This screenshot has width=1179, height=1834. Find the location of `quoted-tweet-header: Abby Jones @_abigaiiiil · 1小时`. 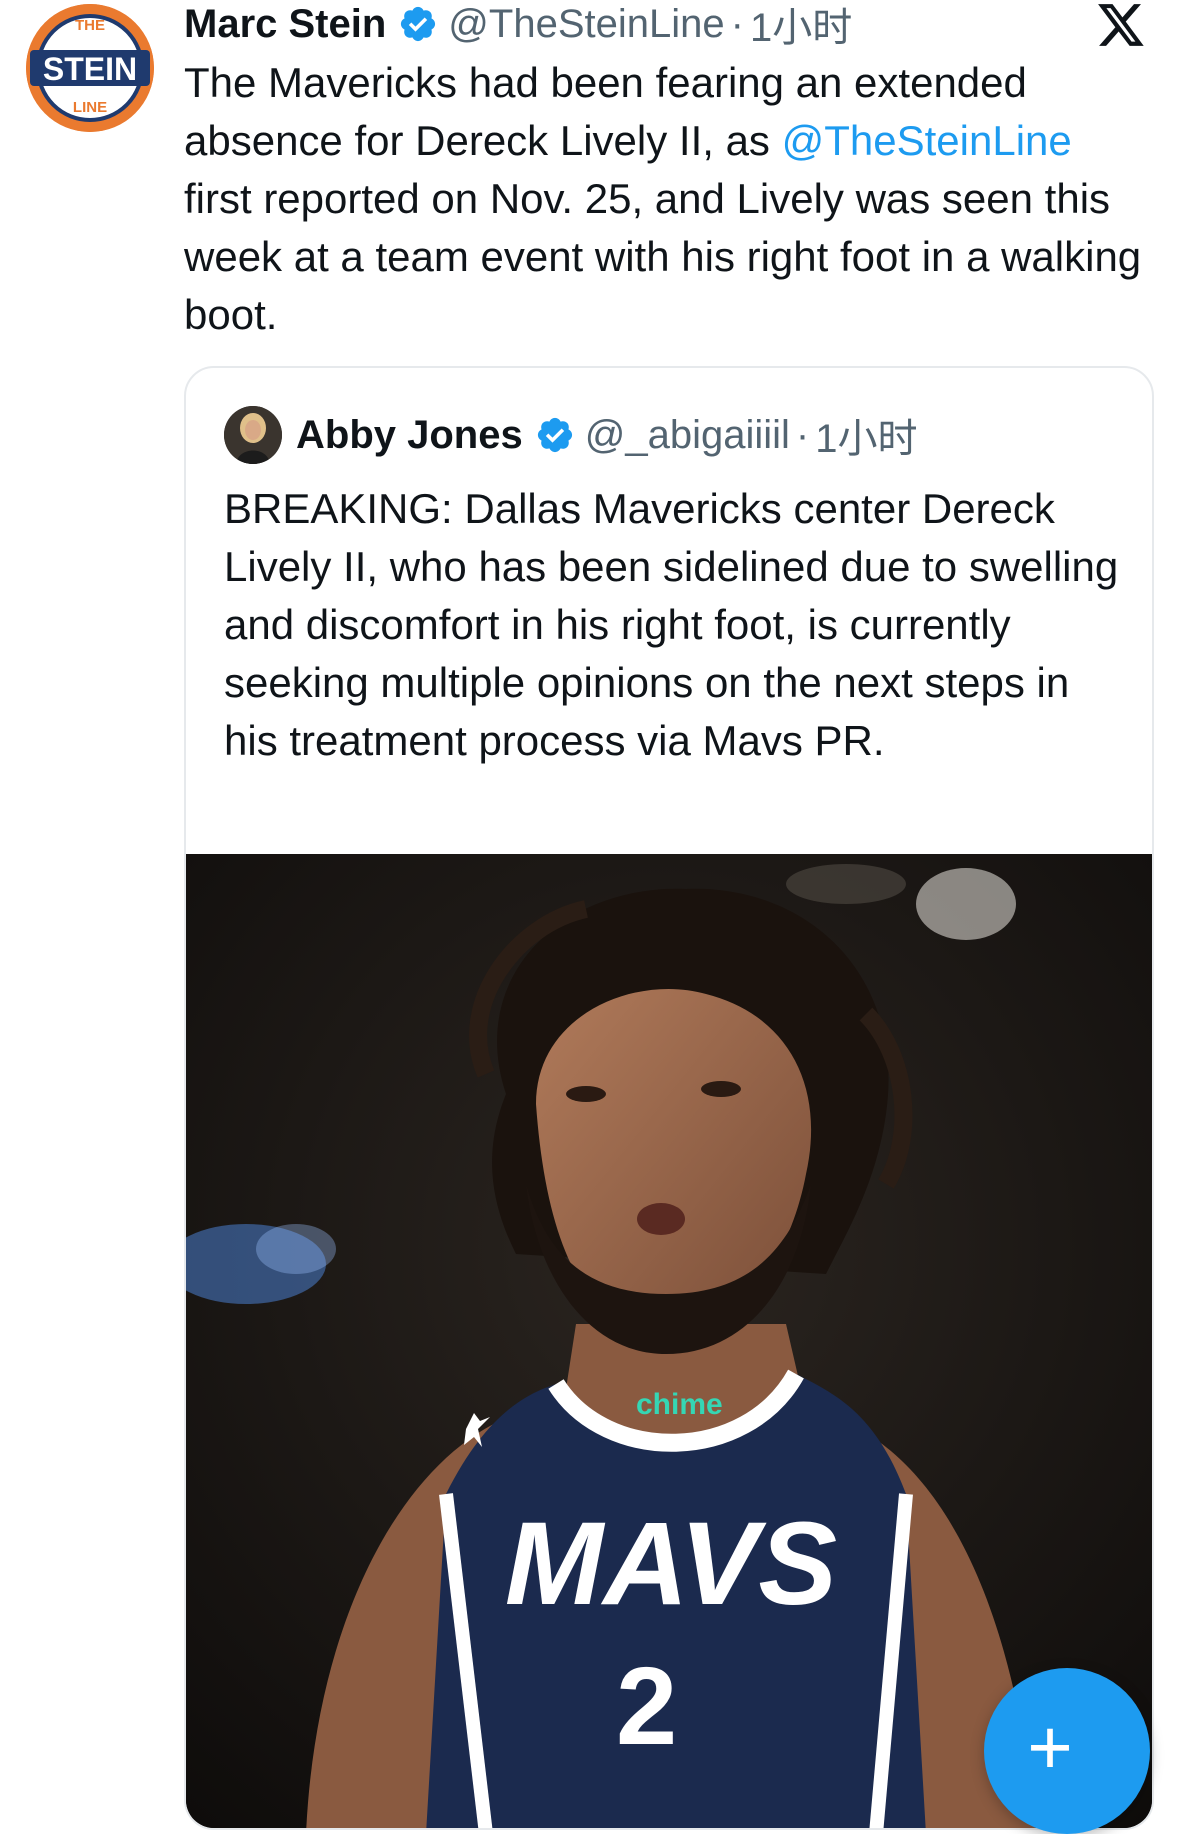

quoted-tweet-header: Abby Jones @_abigaiiiil · 1小时 is located at coordinates (570, 435).